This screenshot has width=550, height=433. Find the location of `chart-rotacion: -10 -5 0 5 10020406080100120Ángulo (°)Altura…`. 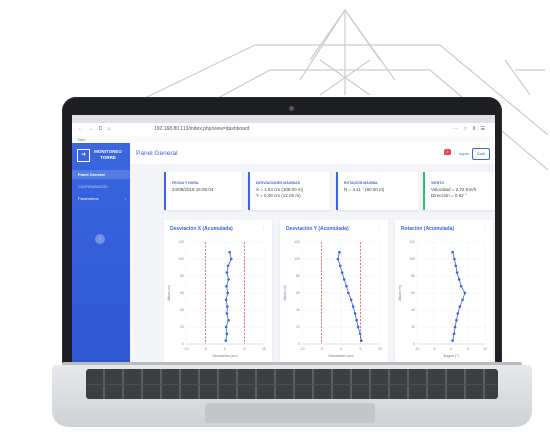

chart-rotacion: -10 -5 0 5 10020406080100120Ángulo (°)Altura… is located at coordinates (442, 299).